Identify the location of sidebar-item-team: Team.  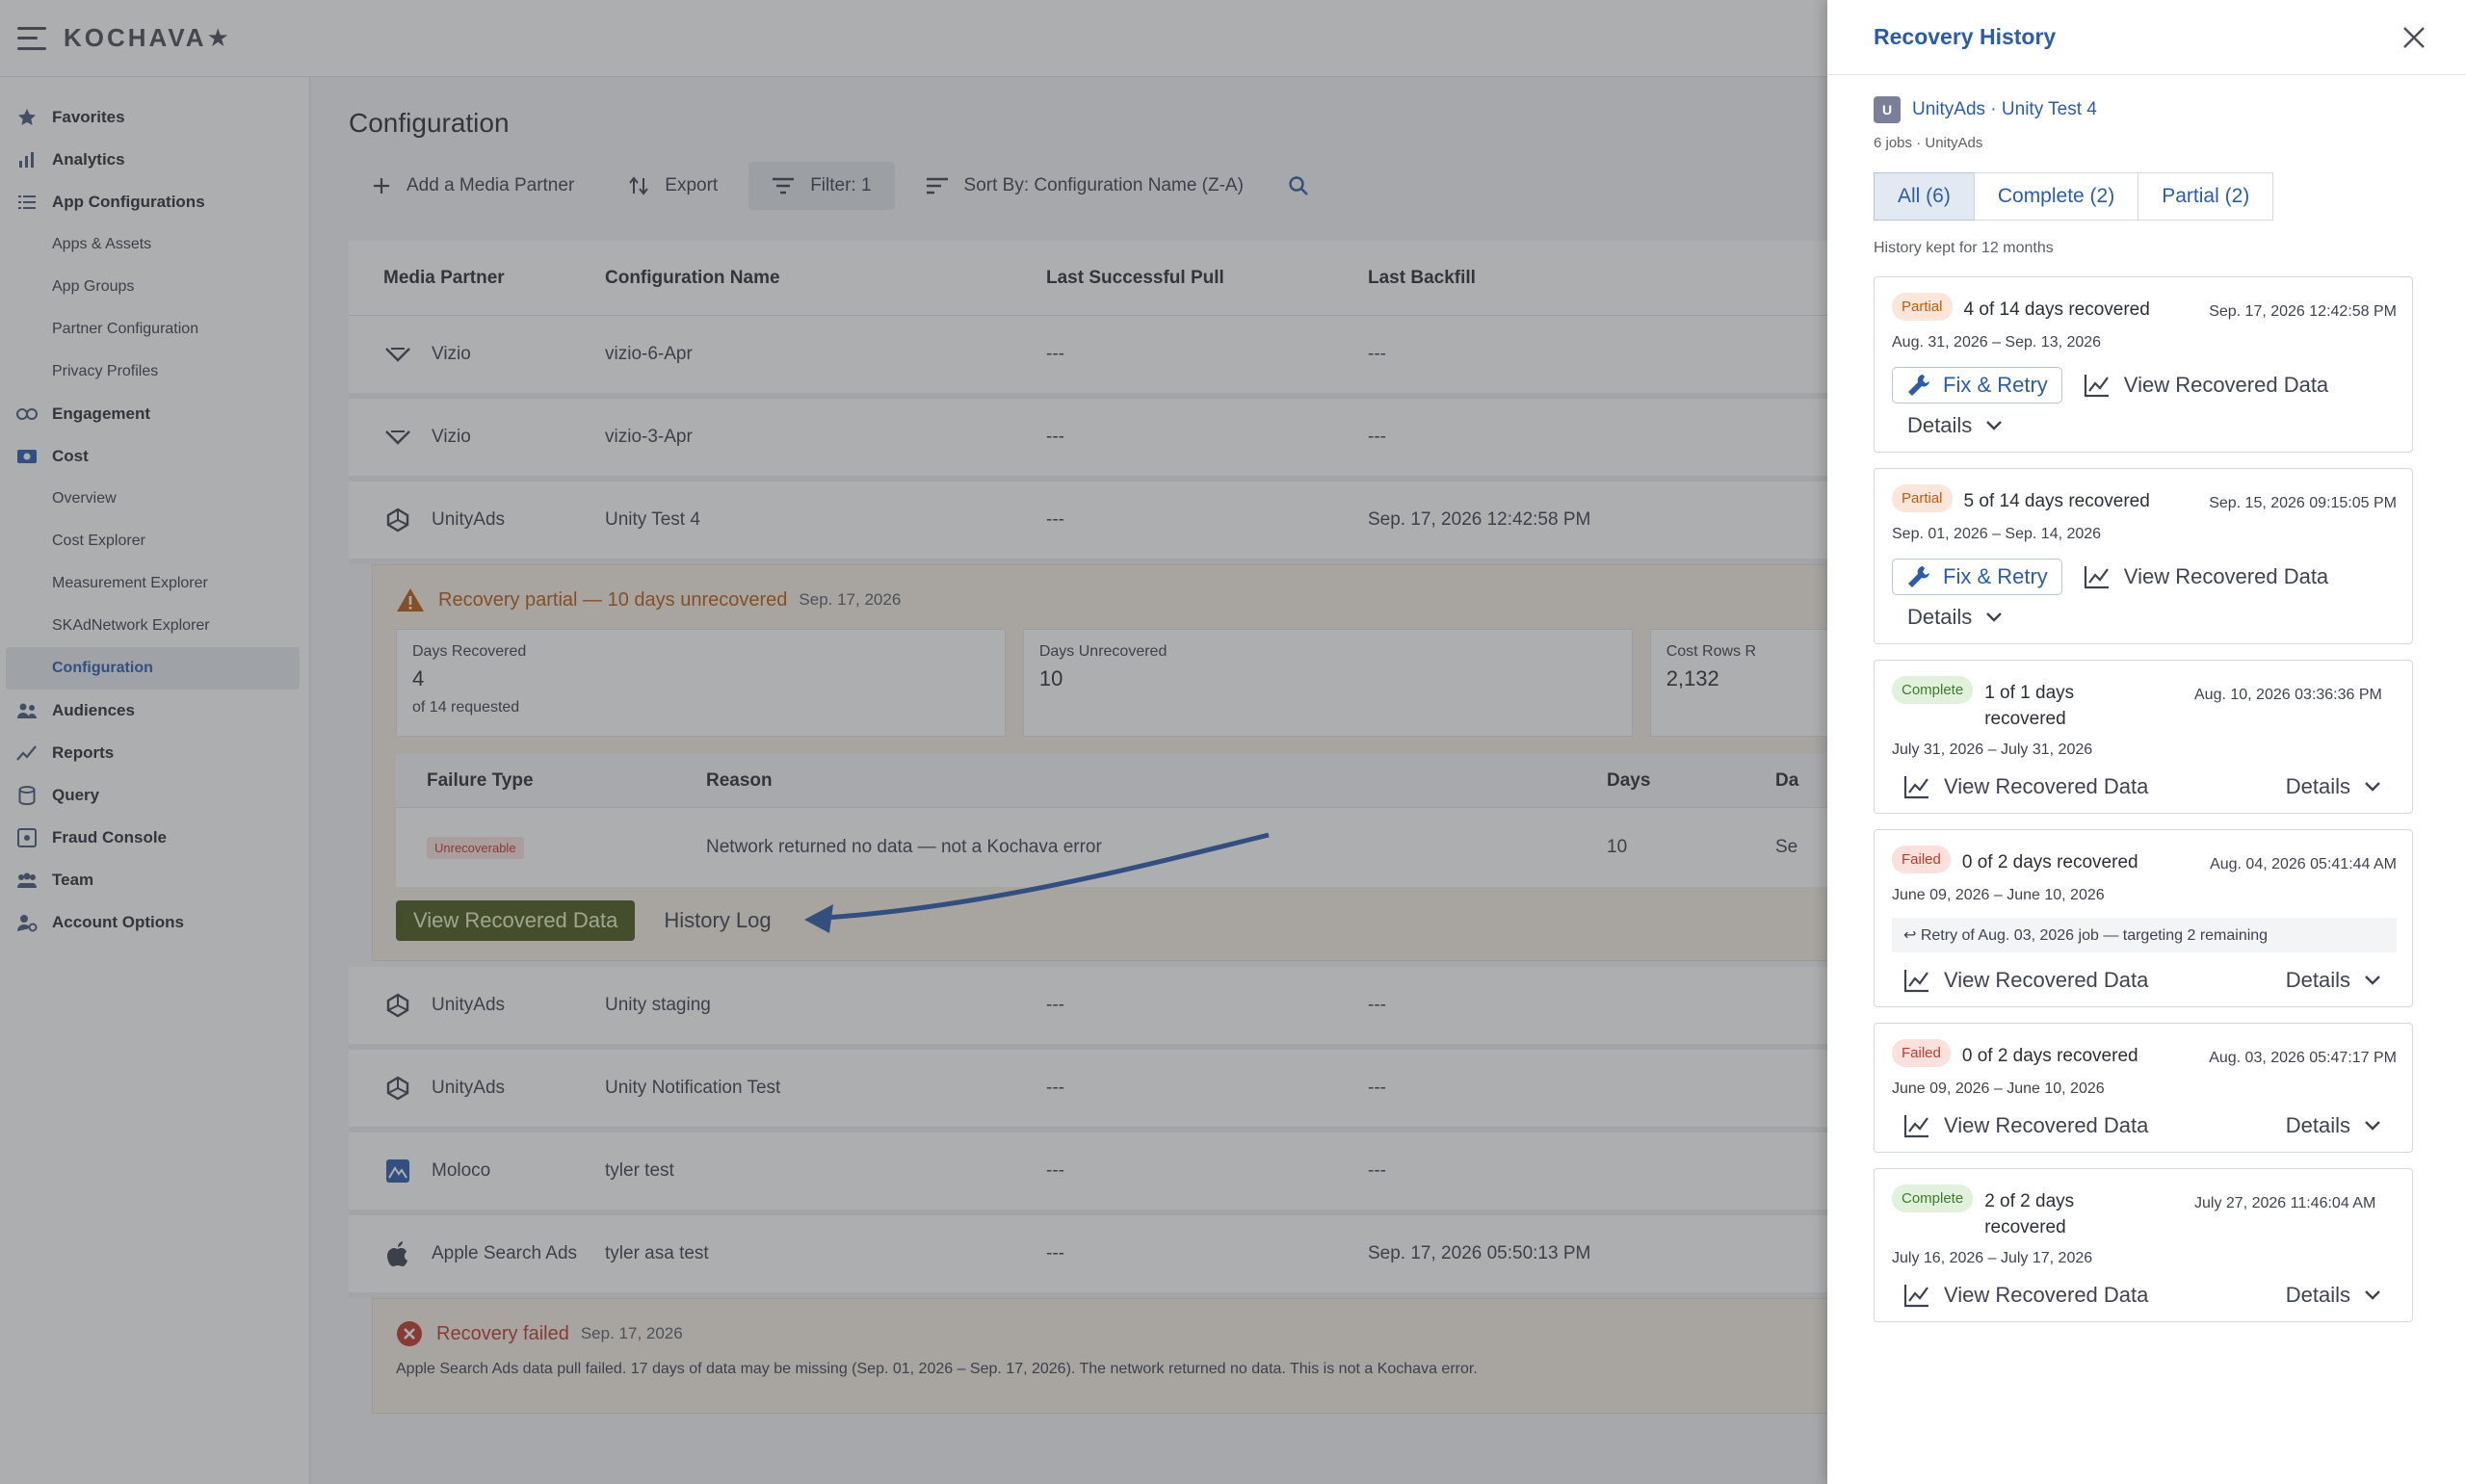
(154, 880).